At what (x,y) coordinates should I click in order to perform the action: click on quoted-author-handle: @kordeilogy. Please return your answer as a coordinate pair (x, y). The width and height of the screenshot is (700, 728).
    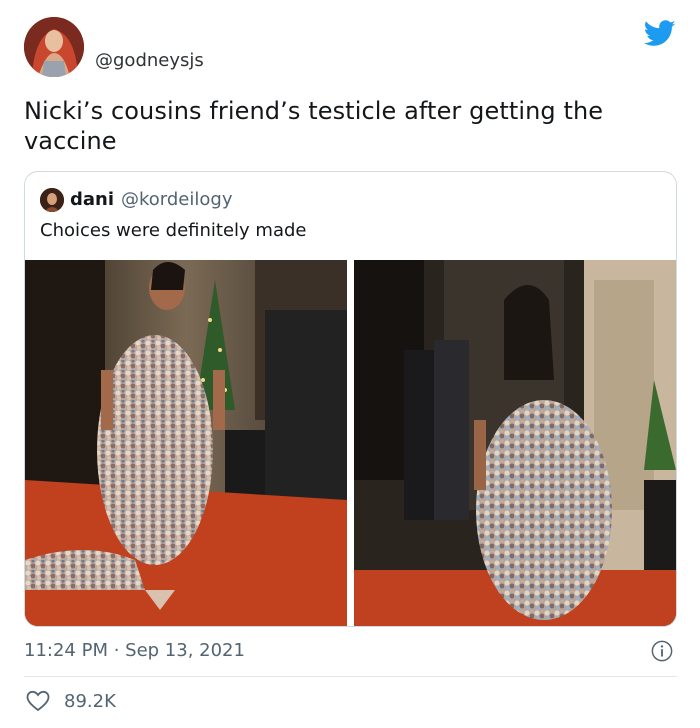
    Looking at the image, I should click on (176, 200).